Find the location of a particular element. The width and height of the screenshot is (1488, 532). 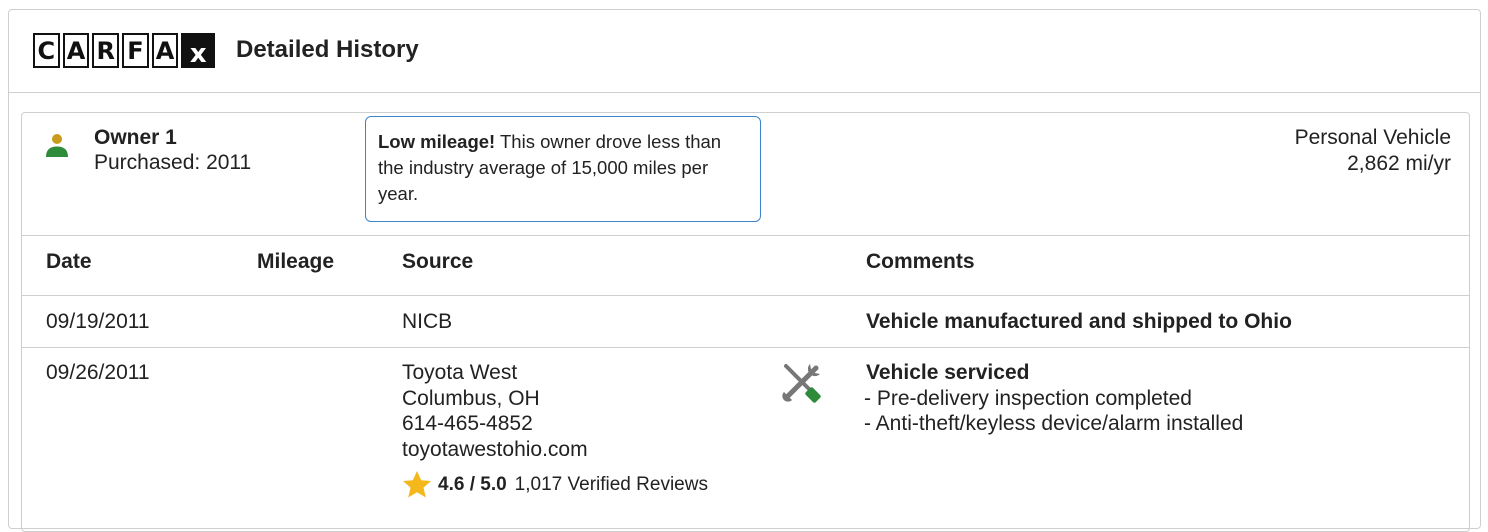

column-header-comments: Comments is located at coordinates (920, 261).